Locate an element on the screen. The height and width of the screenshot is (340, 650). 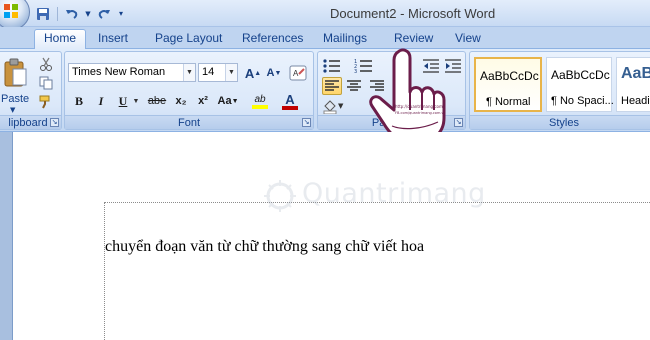
font-color-label: A is located at coordinates (290, 99).